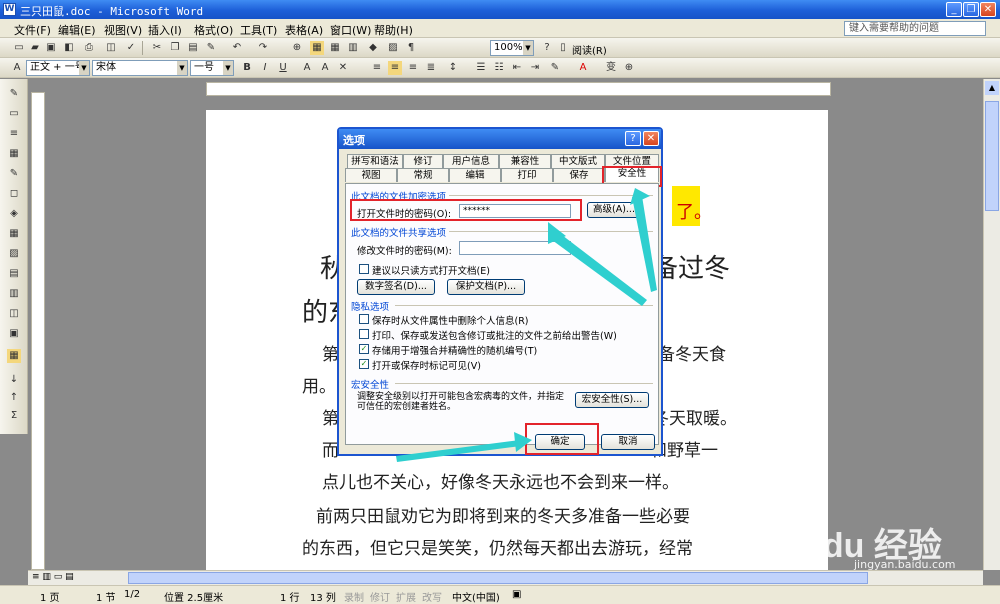 The width and height of the screenshot is (1000, 604). Describe the element at coordinates (343, 68) in the screenshot. I see `char-scale-icon: ✕` at that location.